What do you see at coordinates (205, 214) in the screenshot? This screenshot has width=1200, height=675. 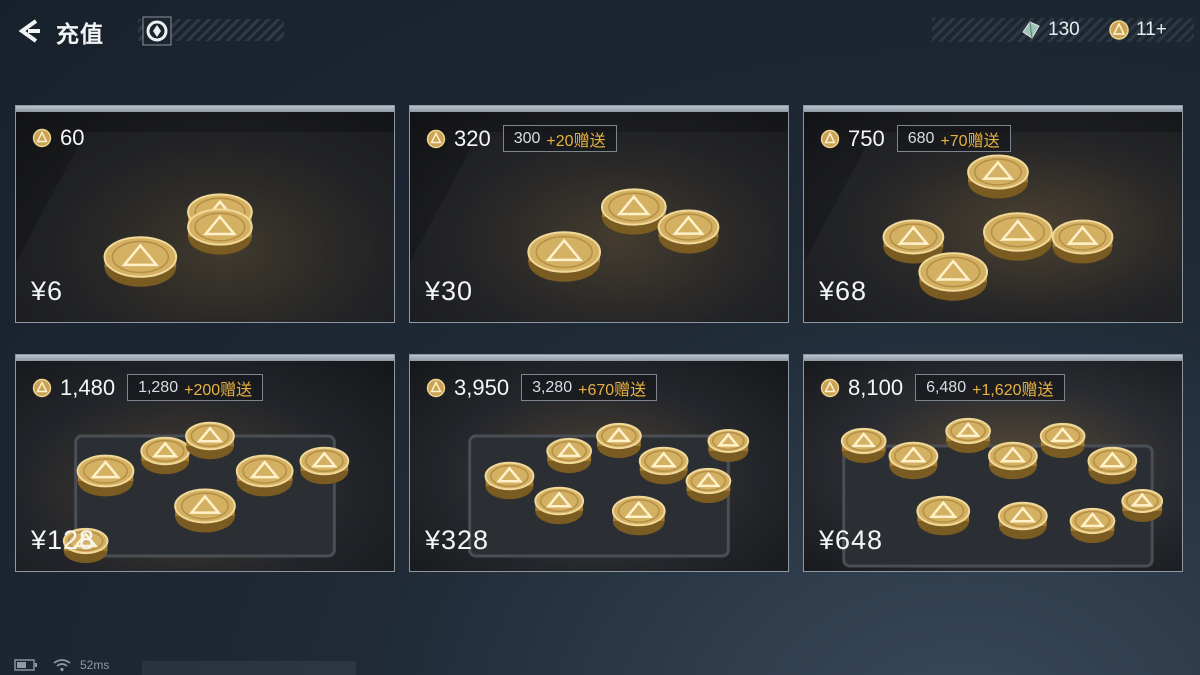 I see `topup-card: 60 ¥6` at bounding box center [205, 214].